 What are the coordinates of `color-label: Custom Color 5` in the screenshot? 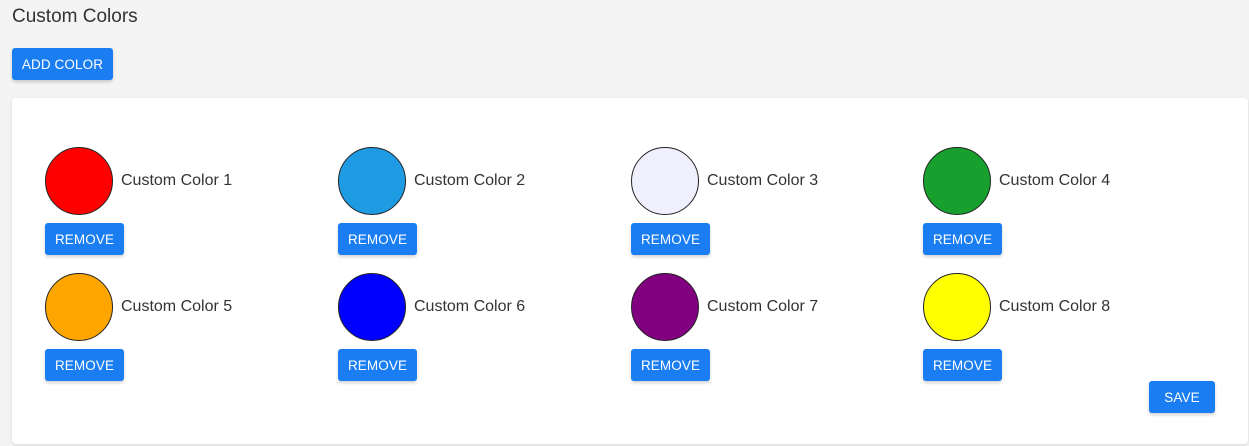 It's located at (177, 306).